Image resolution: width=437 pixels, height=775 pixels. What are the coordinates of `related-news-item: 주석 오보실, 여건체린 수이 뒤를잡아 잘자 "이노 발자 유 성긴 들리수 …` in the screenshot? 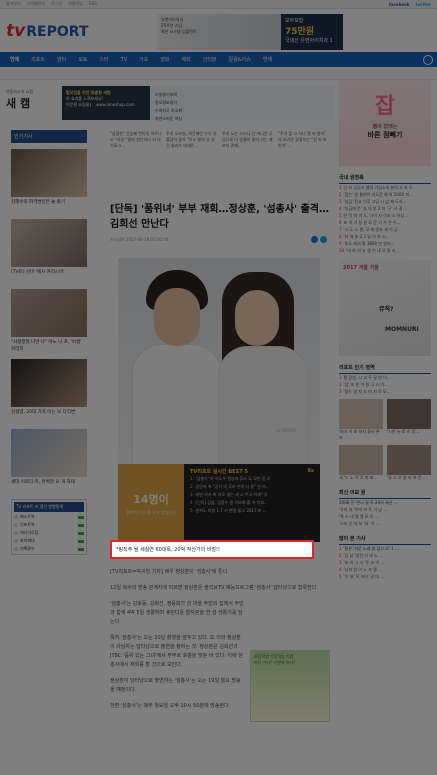 It's located at (192, 146).